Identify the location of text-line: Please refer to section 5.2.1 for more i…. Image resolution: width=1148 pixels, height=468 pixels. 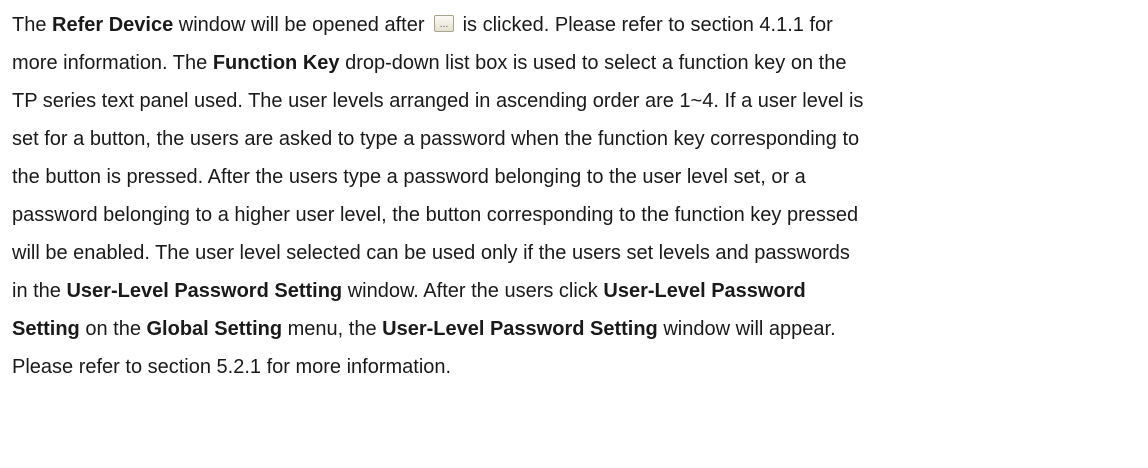
(577, 367).